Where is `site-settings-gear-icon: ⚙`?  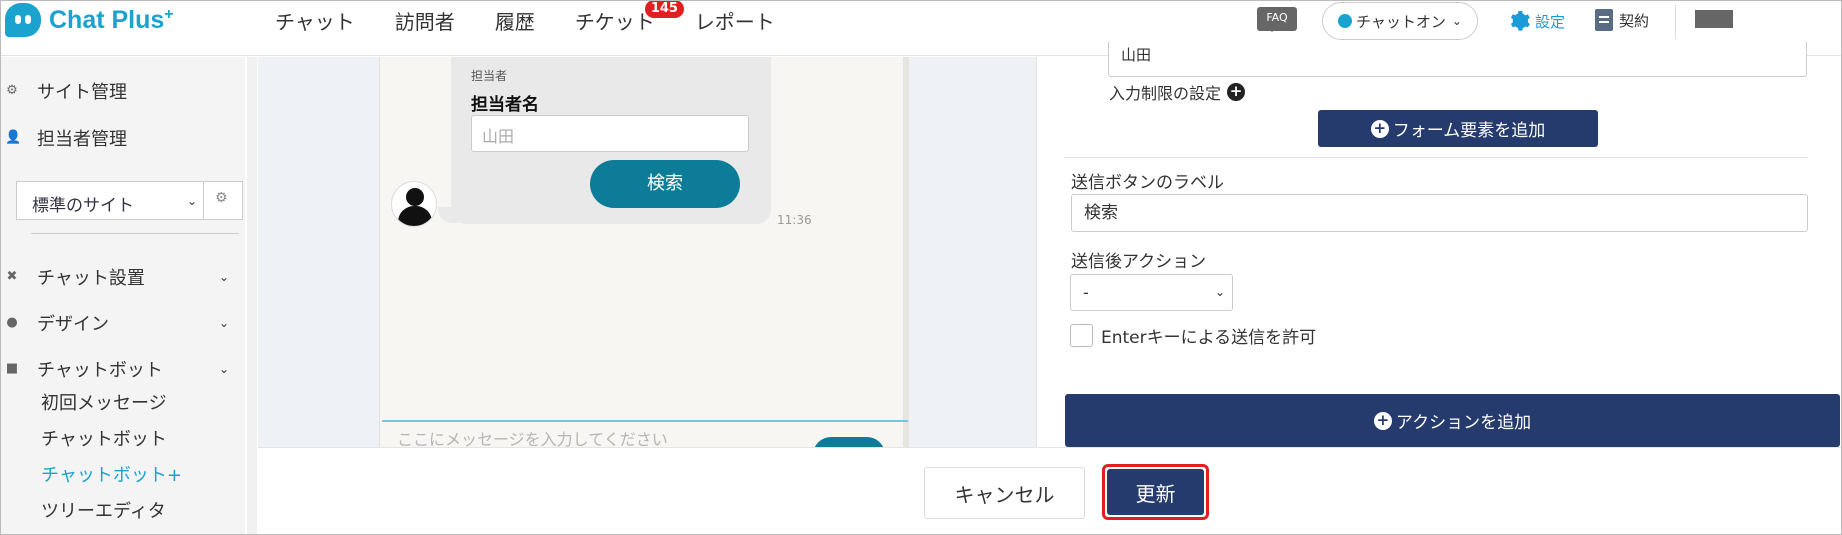
site-settings-gear-icon: ⚙ is located at coordinates (221, 198).